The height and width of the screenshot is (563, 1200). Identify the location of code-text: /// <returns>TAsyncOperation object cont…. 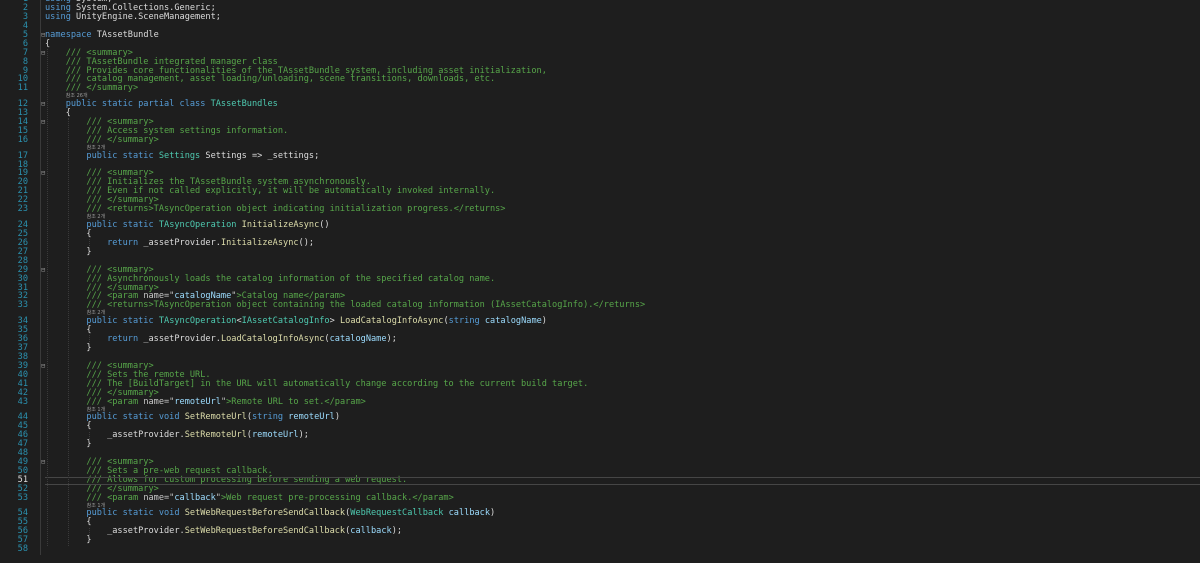
(345, 305).